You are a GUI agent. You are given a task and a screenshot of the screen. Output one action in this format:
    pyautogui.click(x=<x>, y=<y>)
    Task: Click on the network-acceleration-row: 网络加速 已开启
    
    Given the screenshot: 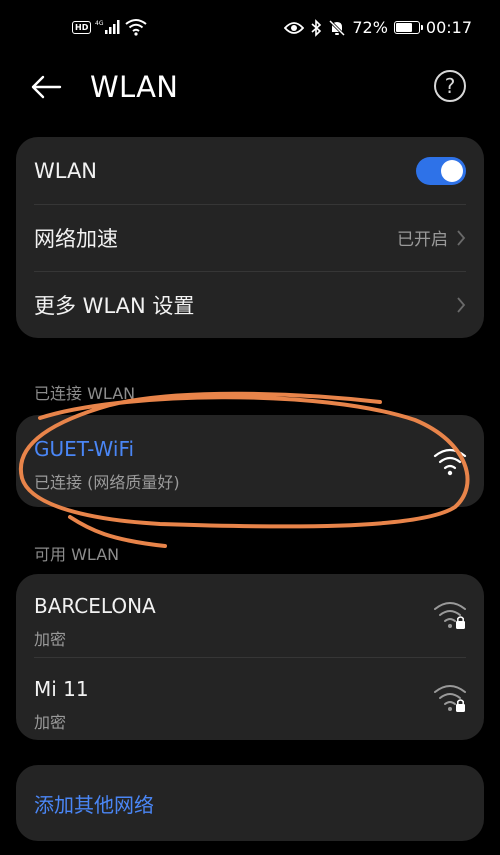 What is the action you would take?
    pyautogui.click(x=250, y=237)
    